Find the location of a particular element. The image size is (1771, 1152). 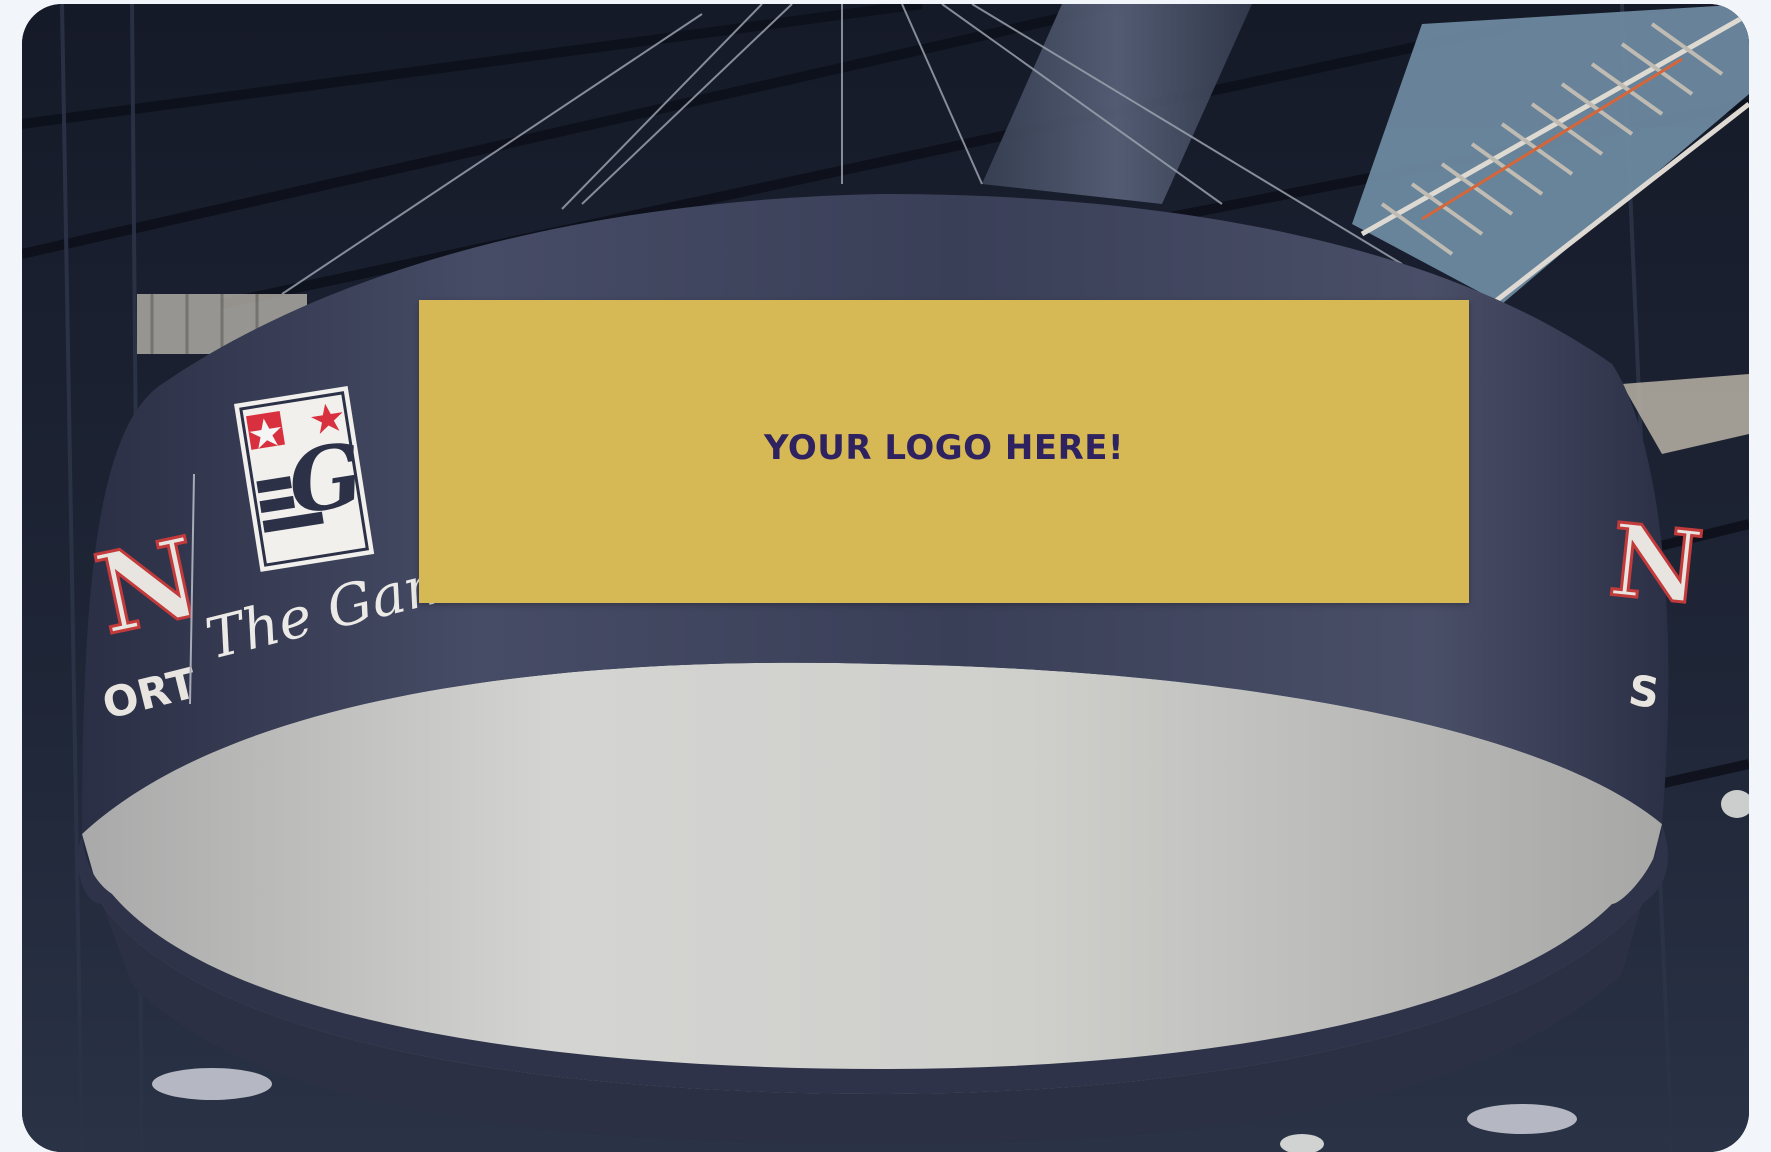

right-letter-fragment: N is located at coordinates (1655, 564).